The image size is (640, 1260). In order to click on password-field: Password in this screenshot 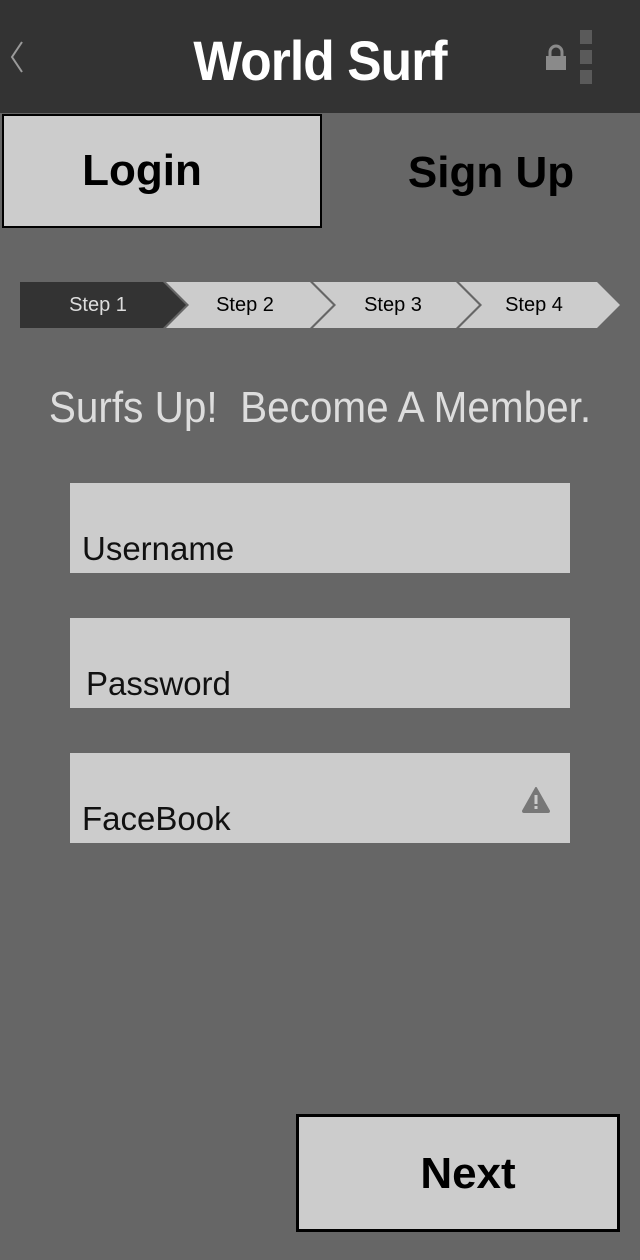, I will do `click(320, 663)`.